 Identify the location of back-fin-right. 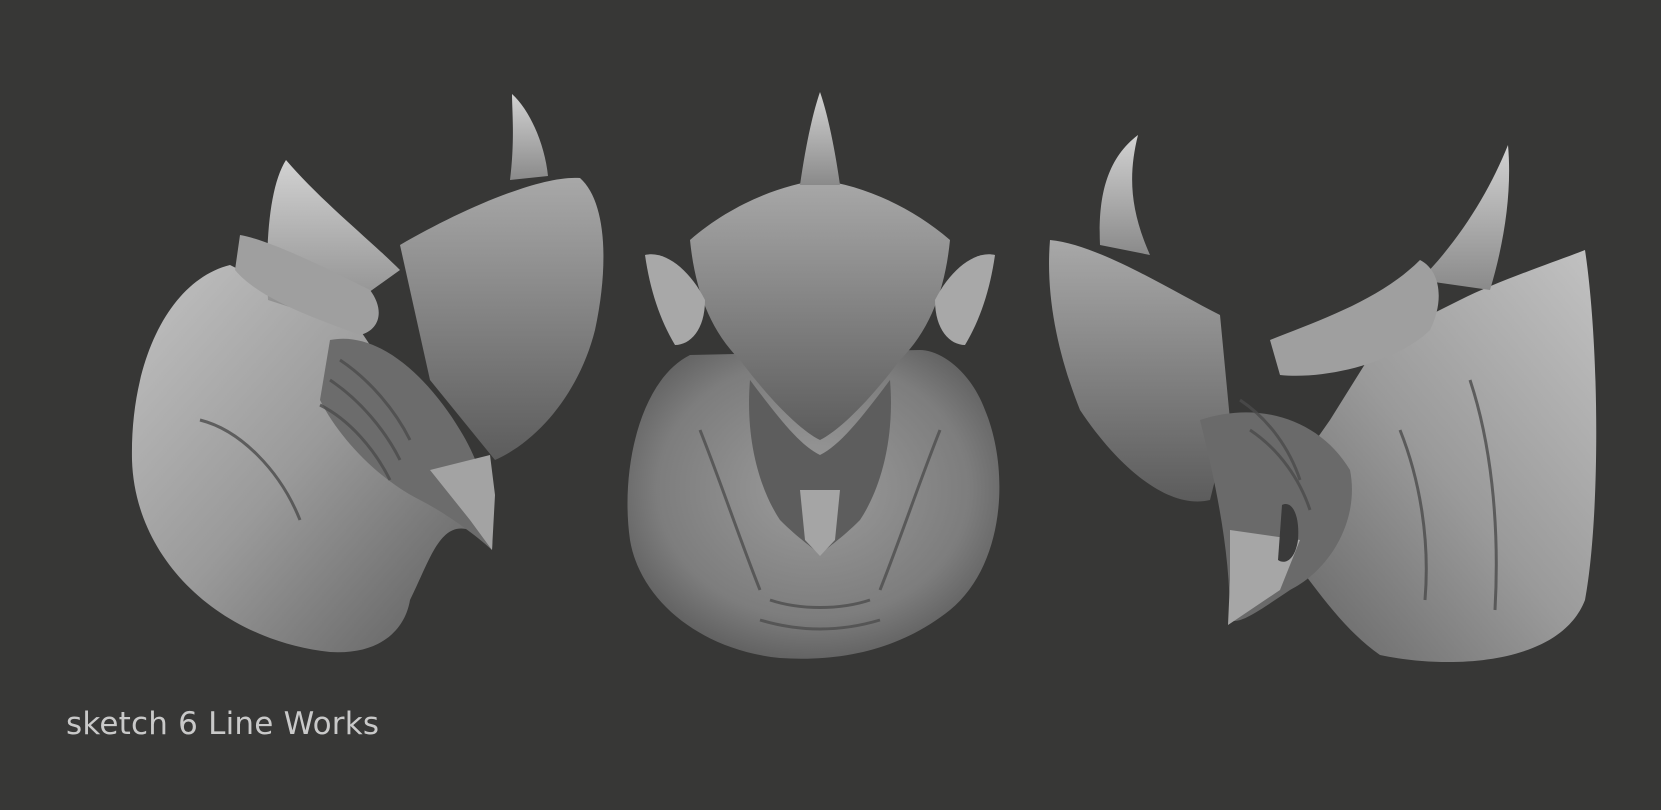
(1465, 217).